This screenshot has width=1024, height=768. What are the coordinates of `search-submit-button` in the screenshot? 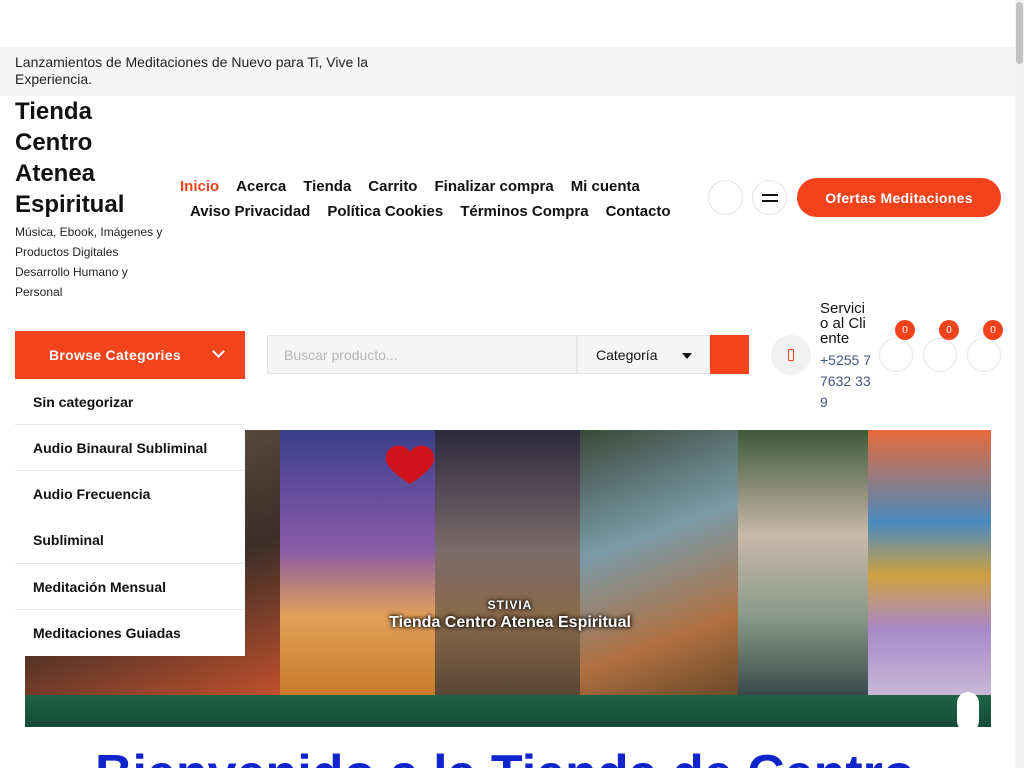 It's located at (729, 354).